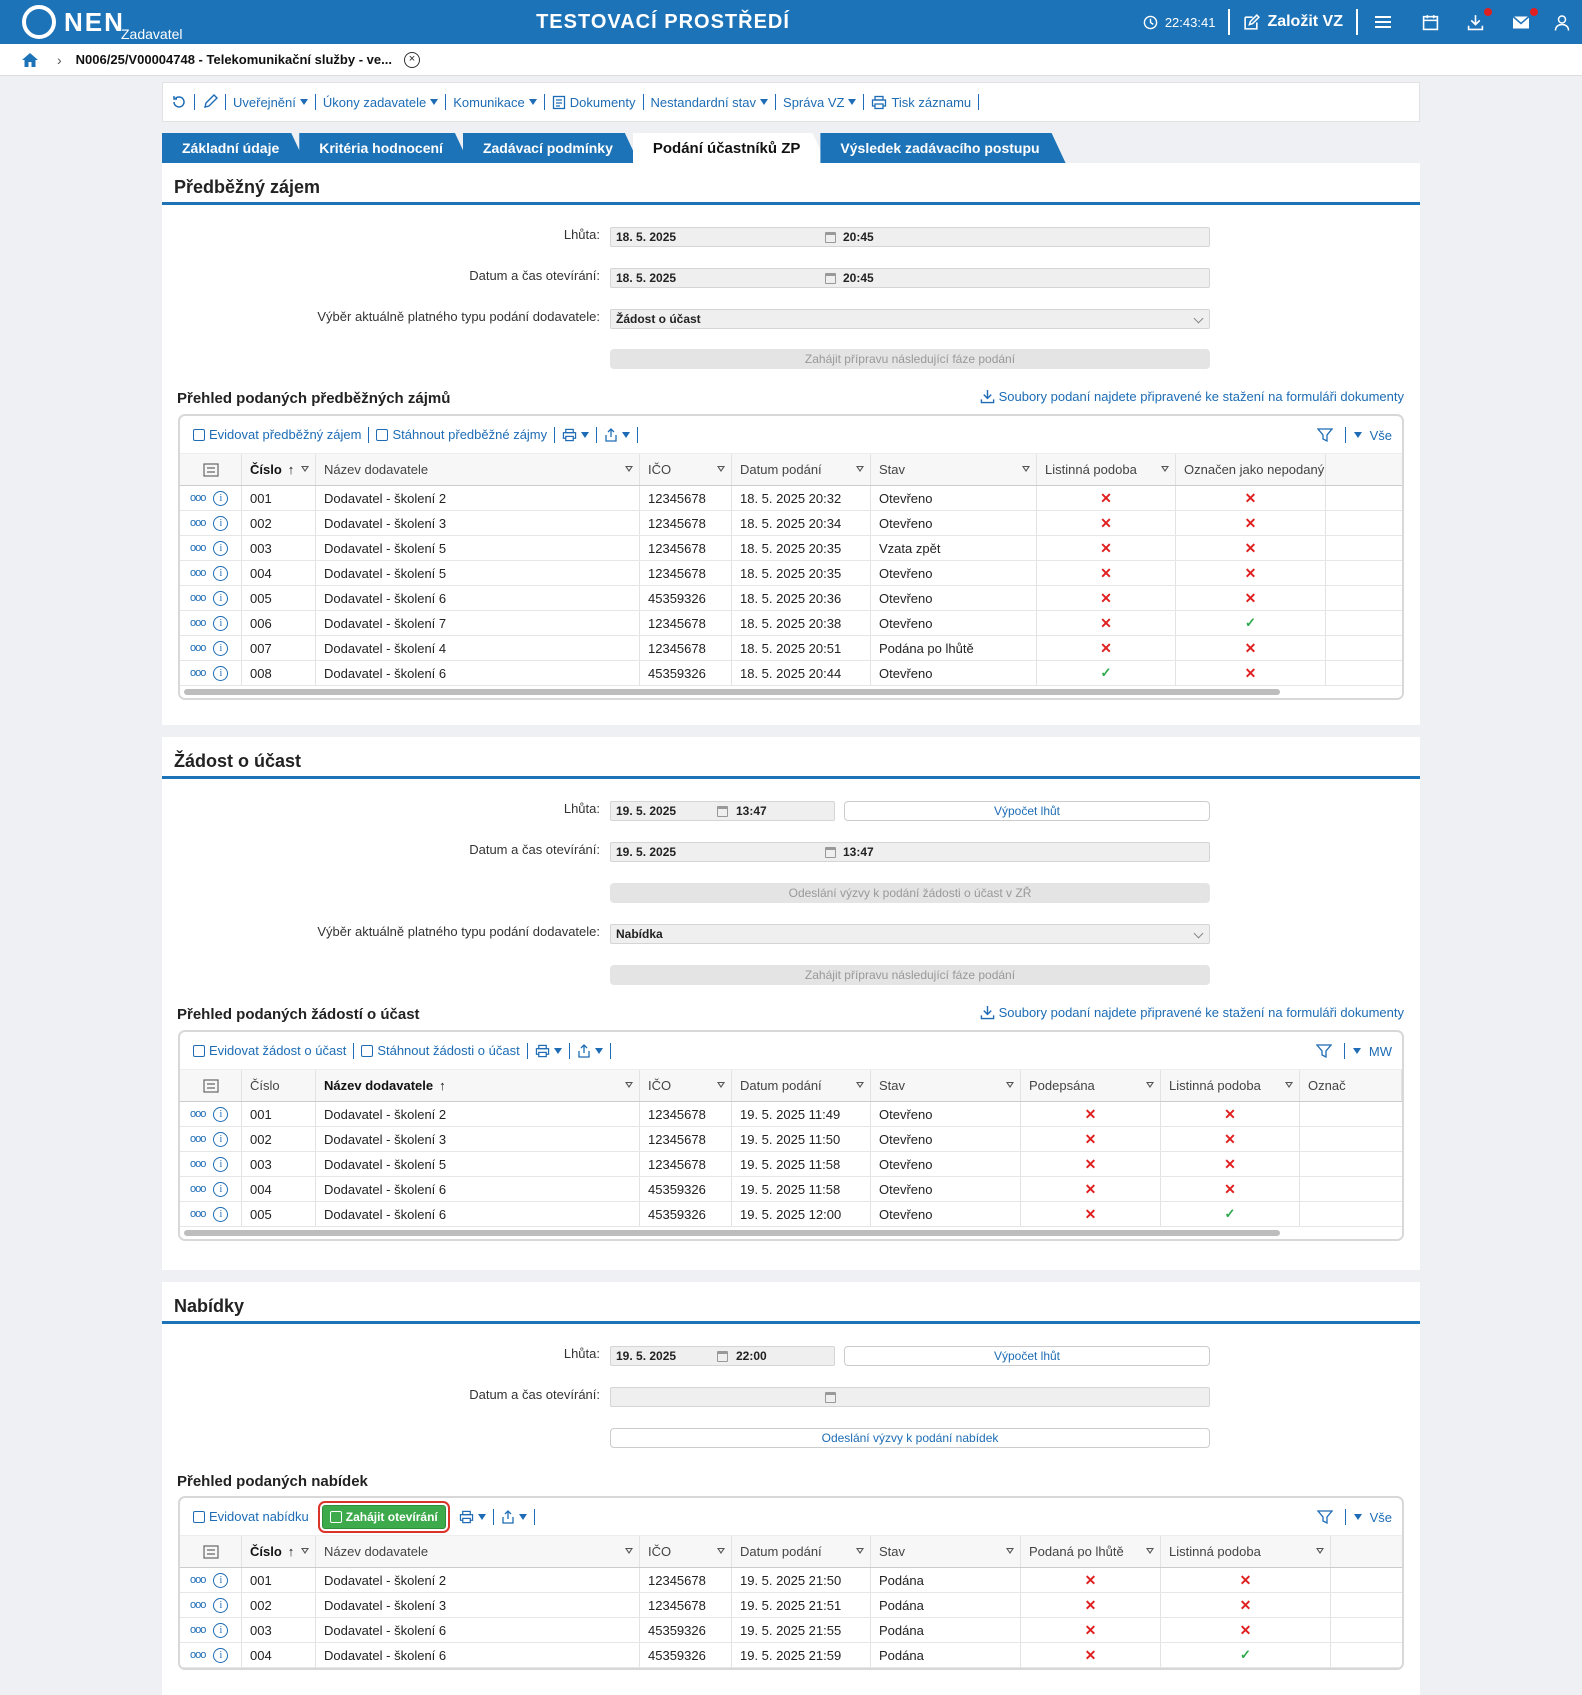 The image size is (1582, 1695). I want to click on col-oznacen: Označ, so click(1351, 1085).